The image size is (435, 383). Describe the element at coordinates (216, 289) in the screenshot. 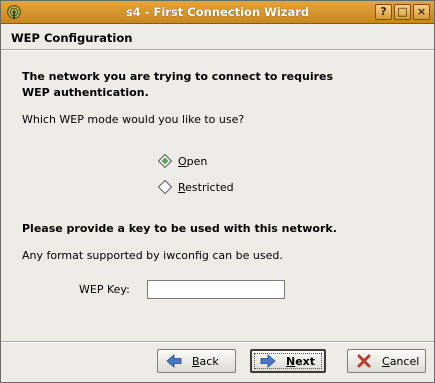

I see `wep-key-input` at that location.